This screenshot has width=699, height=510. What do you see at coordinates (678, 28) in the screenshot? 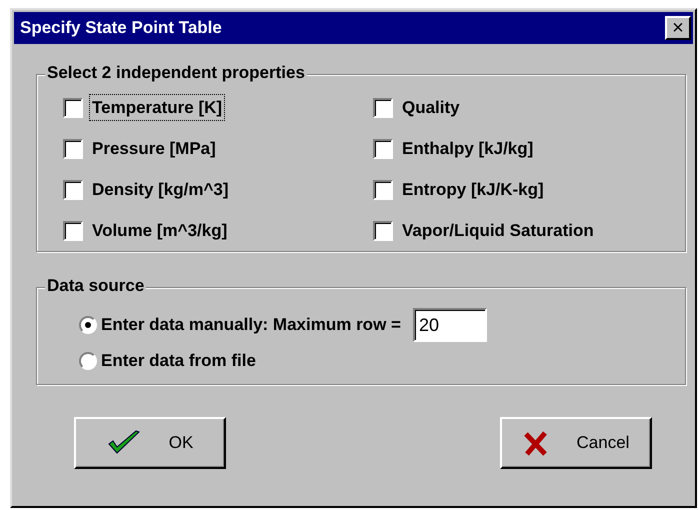
I see `close-button: ×` at bounding box center [678, 28].